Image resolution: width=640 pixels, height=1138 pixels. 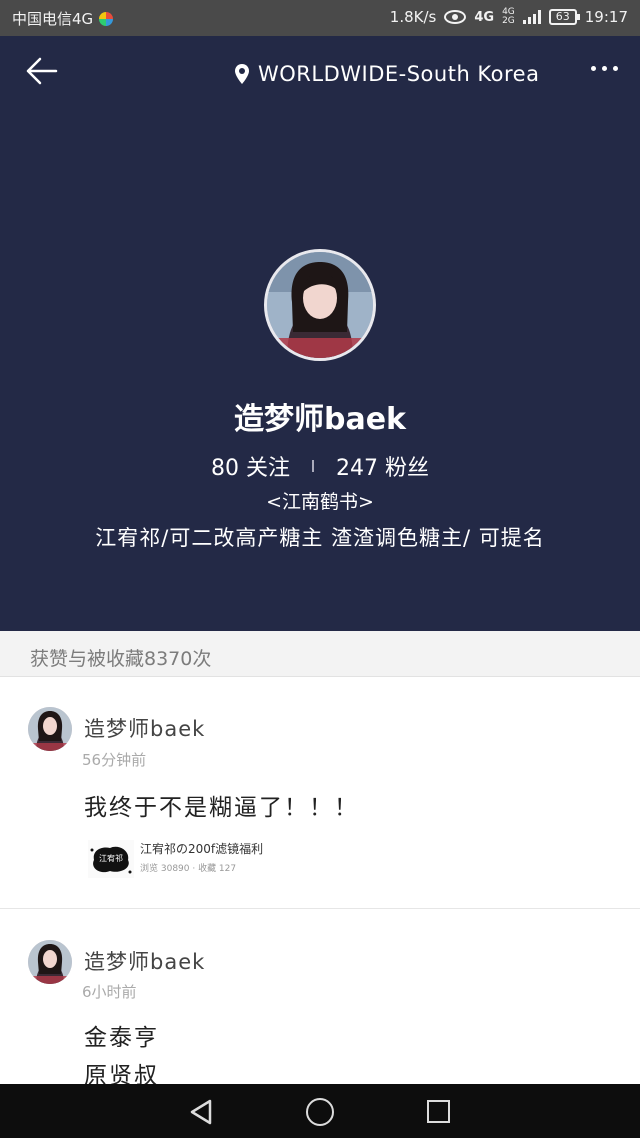 What do you see at coordinates (242, 74) in the screenshot?
I see `pin-icon` at bounding box center [242, 74].